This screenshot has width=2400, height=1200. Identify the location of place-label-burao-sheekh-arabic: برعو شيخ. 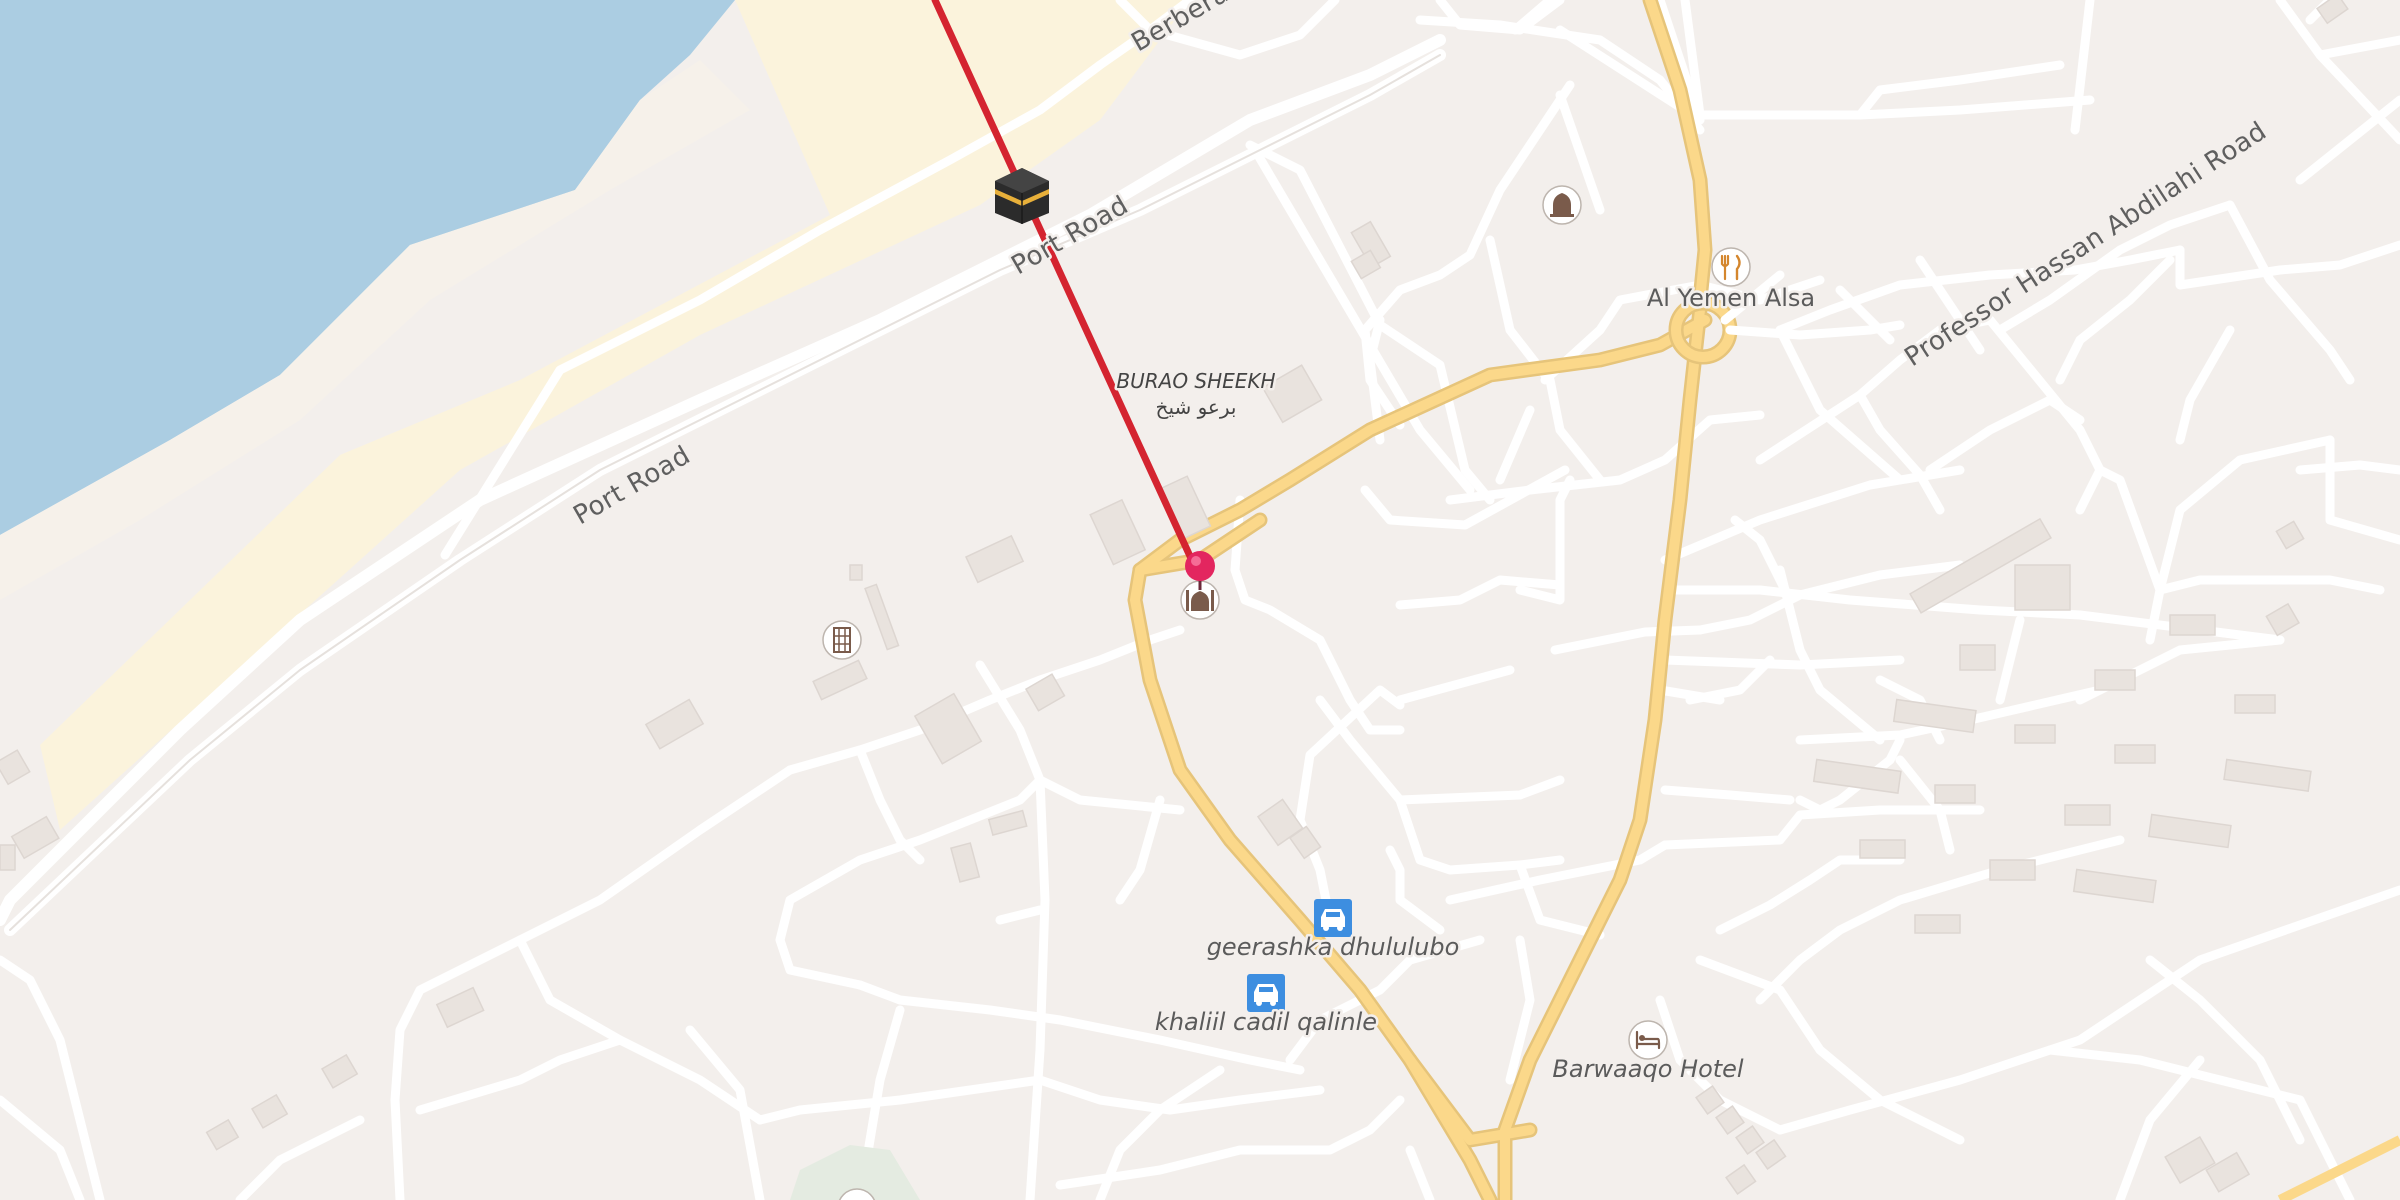
(1196, 407).